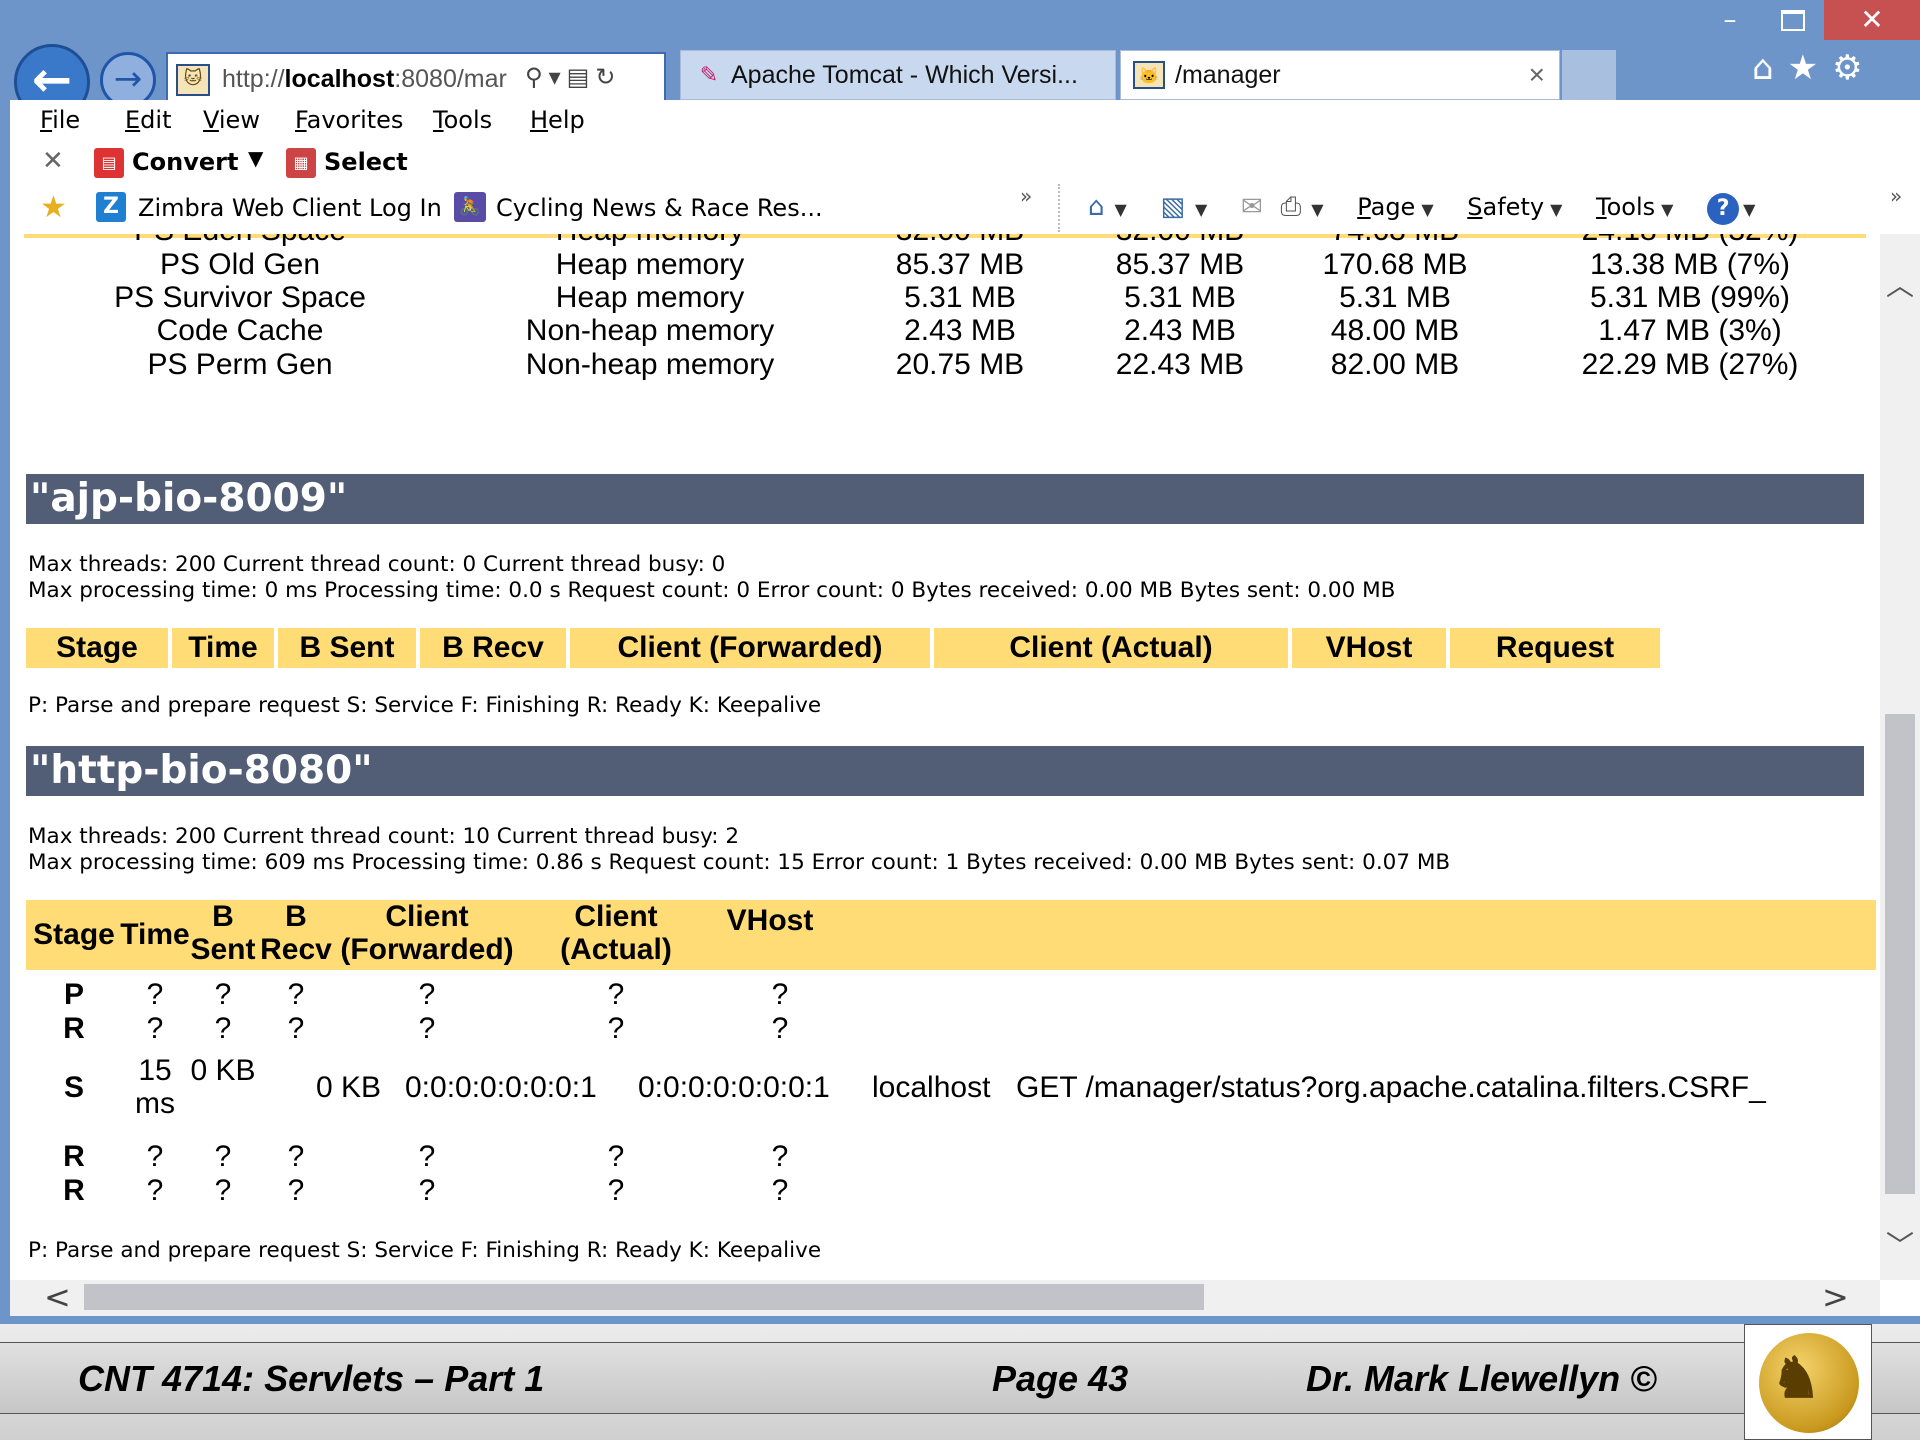  Describe the element at coordinates (1835, 1297) in the screenshot. I see `scroll-right-icon: >` at that location.